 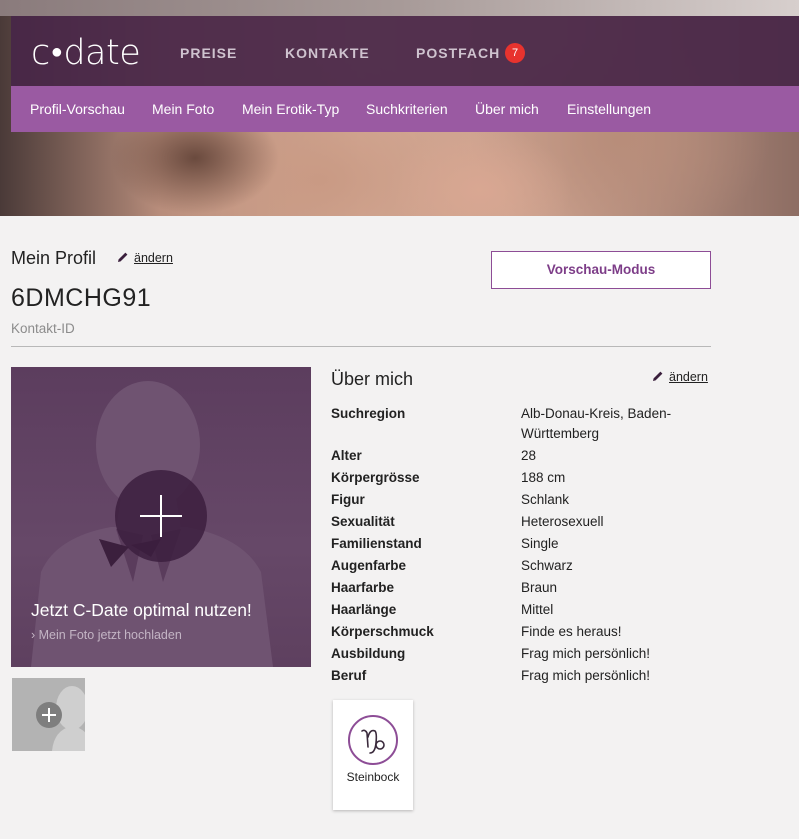 I want to click on add-thumbnail-icon, so click(x=49, y=715).